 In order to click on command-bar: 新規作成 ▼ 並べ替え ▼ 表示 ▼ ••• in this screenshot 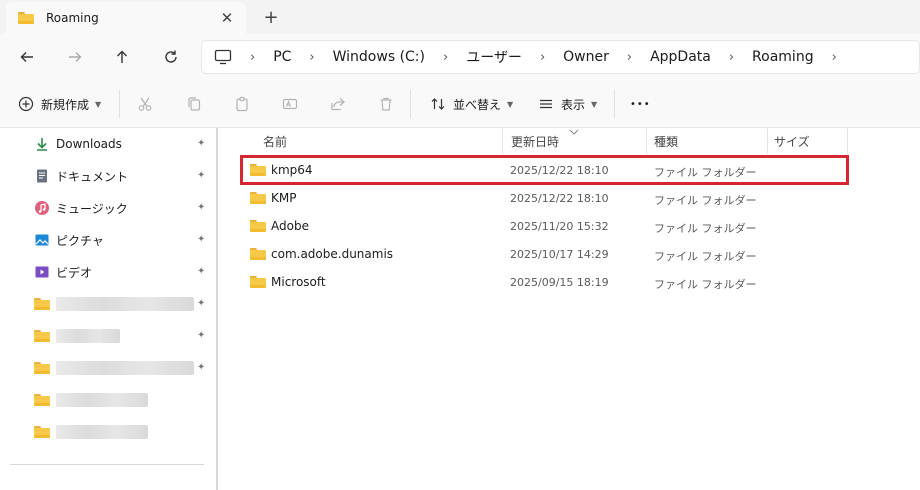, I will do `click(460, 104)`.